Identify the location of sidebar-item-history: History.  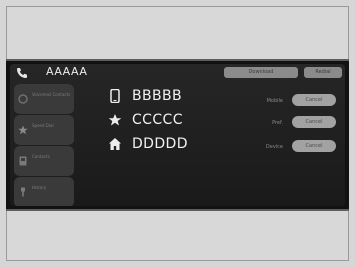
(44, 191).